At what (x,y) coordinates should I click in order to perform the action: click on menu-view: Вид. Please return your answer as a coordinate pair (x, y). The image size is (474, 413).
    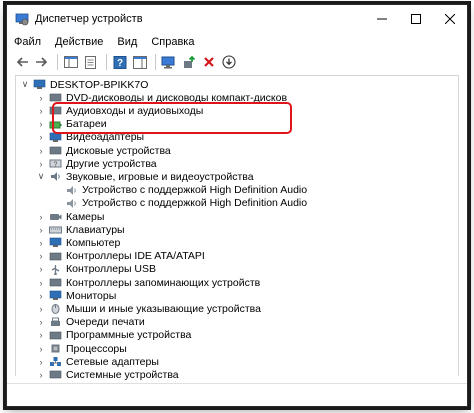
    Looking at the image, I should click on (127, 42).